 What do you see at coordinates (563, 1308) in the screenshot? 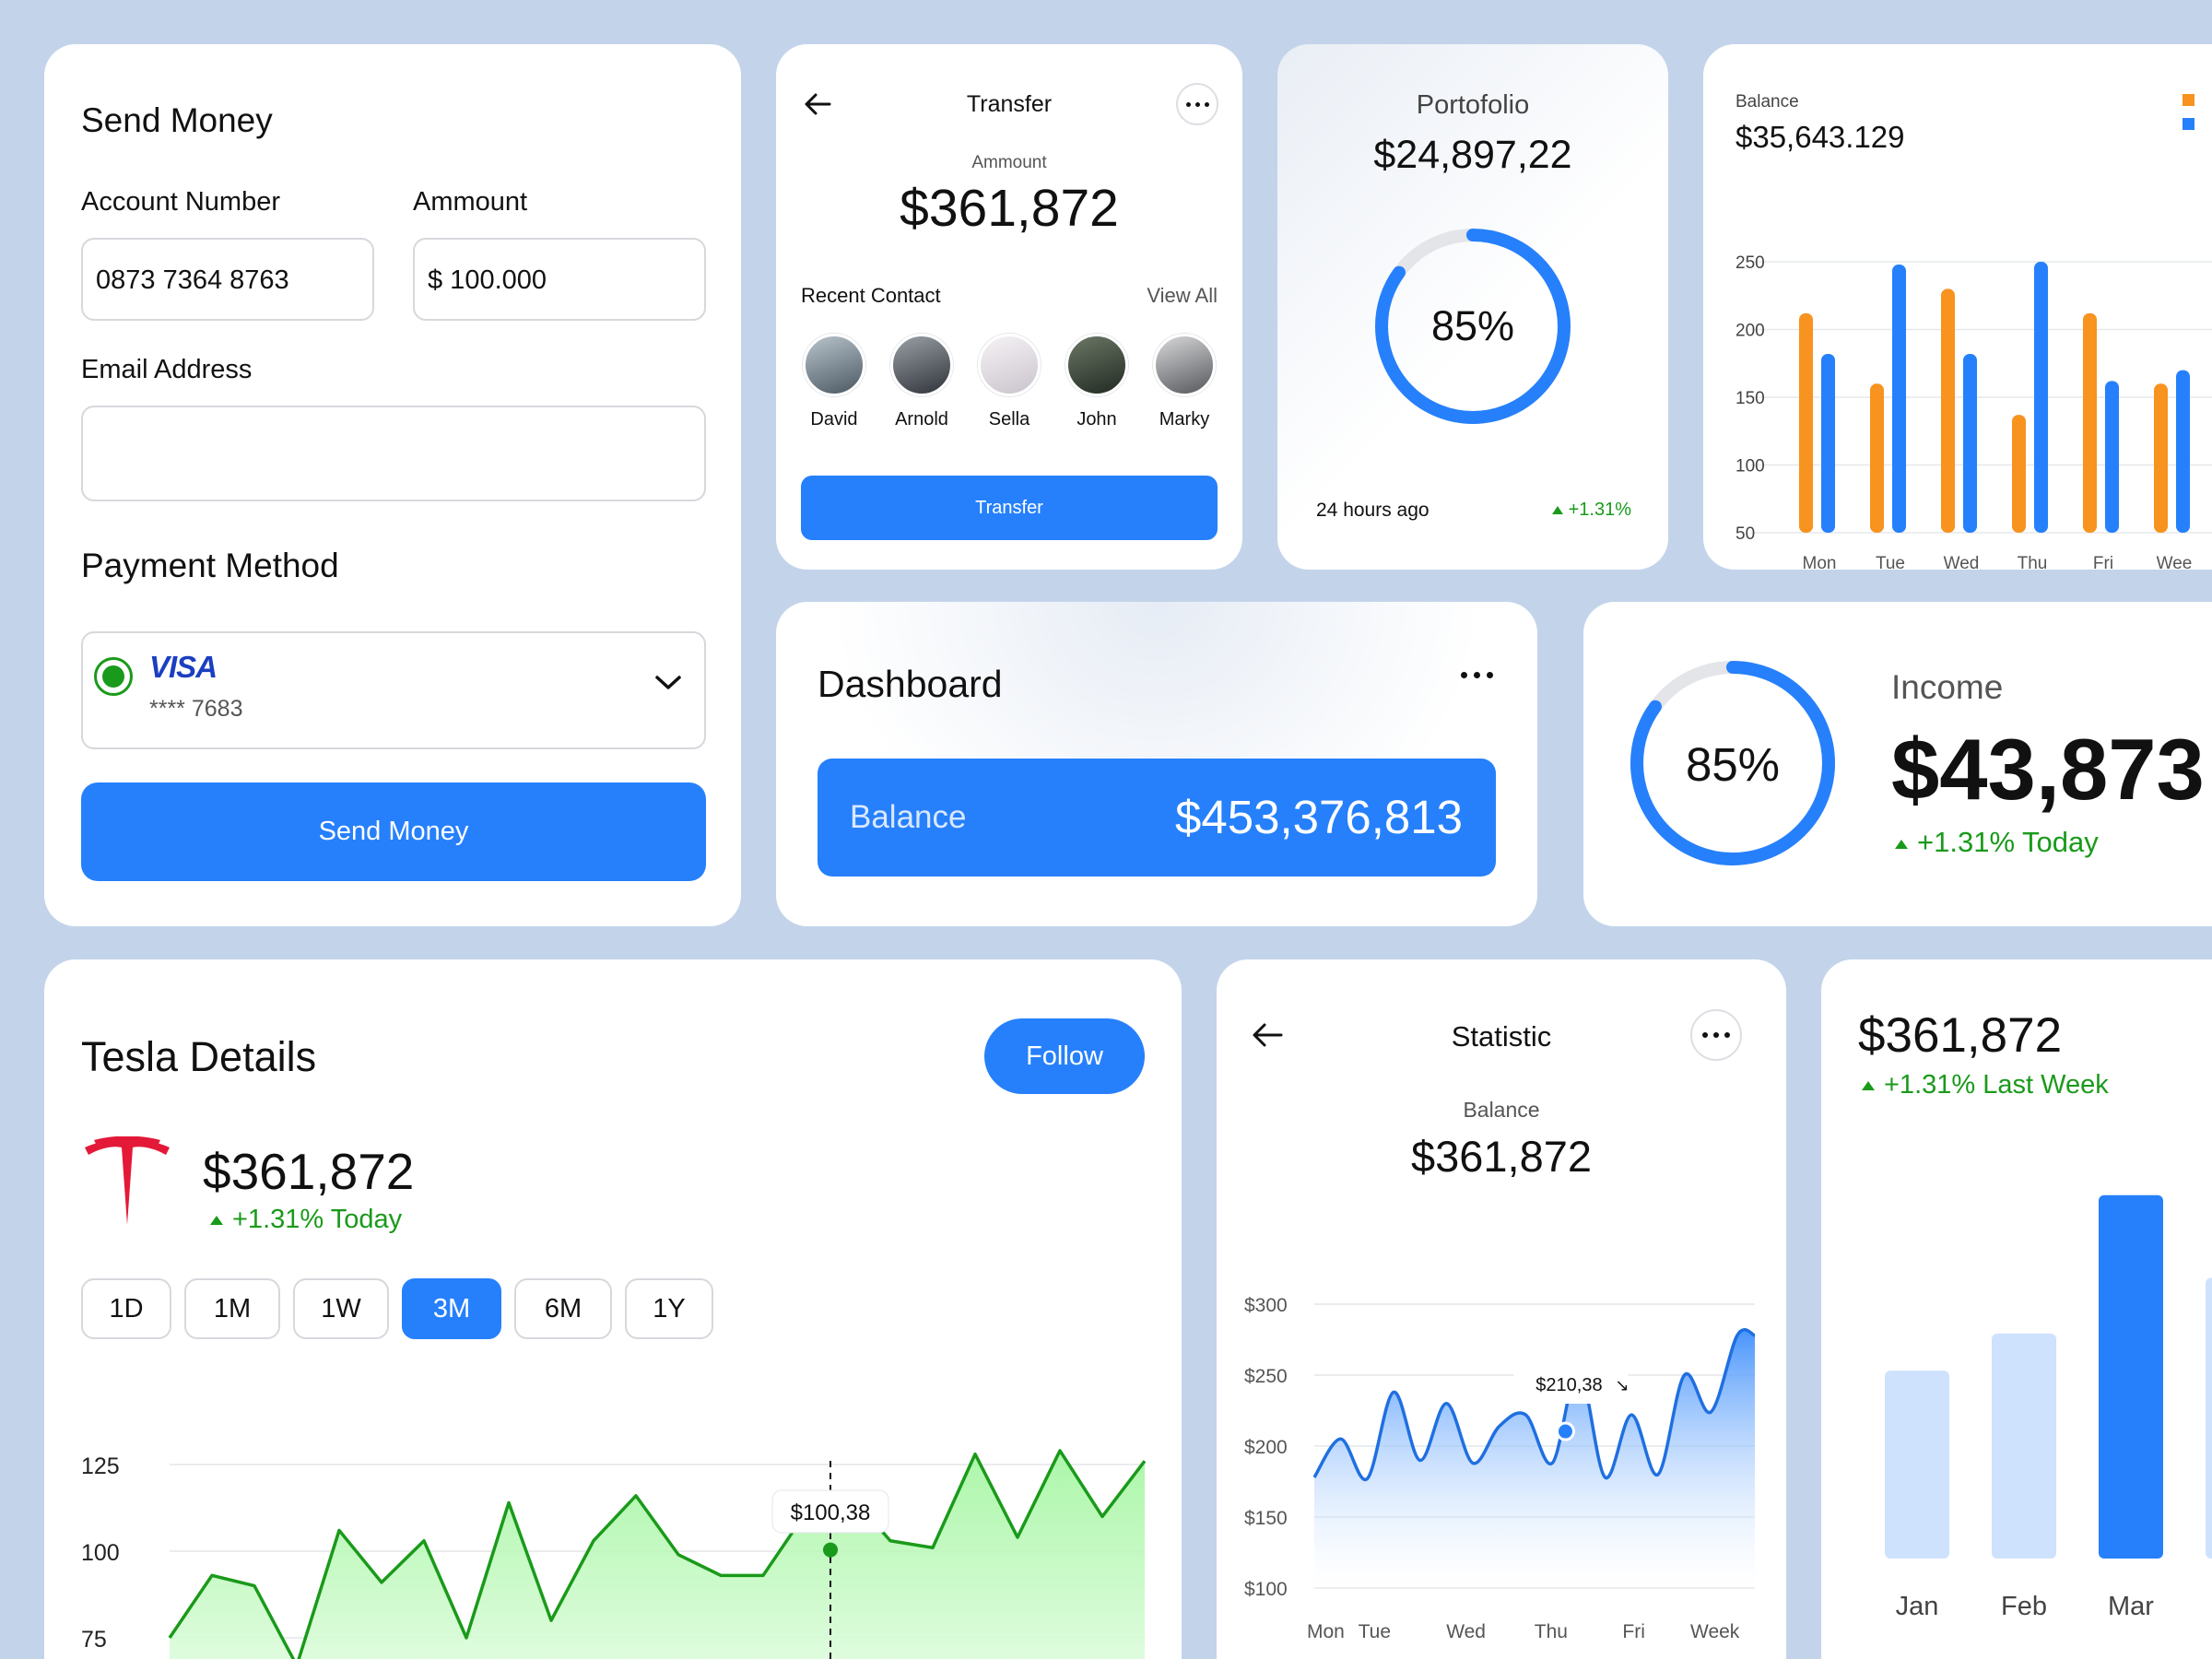
I see `timeframe-6m: 6M` at bounding box center [563, 1308].